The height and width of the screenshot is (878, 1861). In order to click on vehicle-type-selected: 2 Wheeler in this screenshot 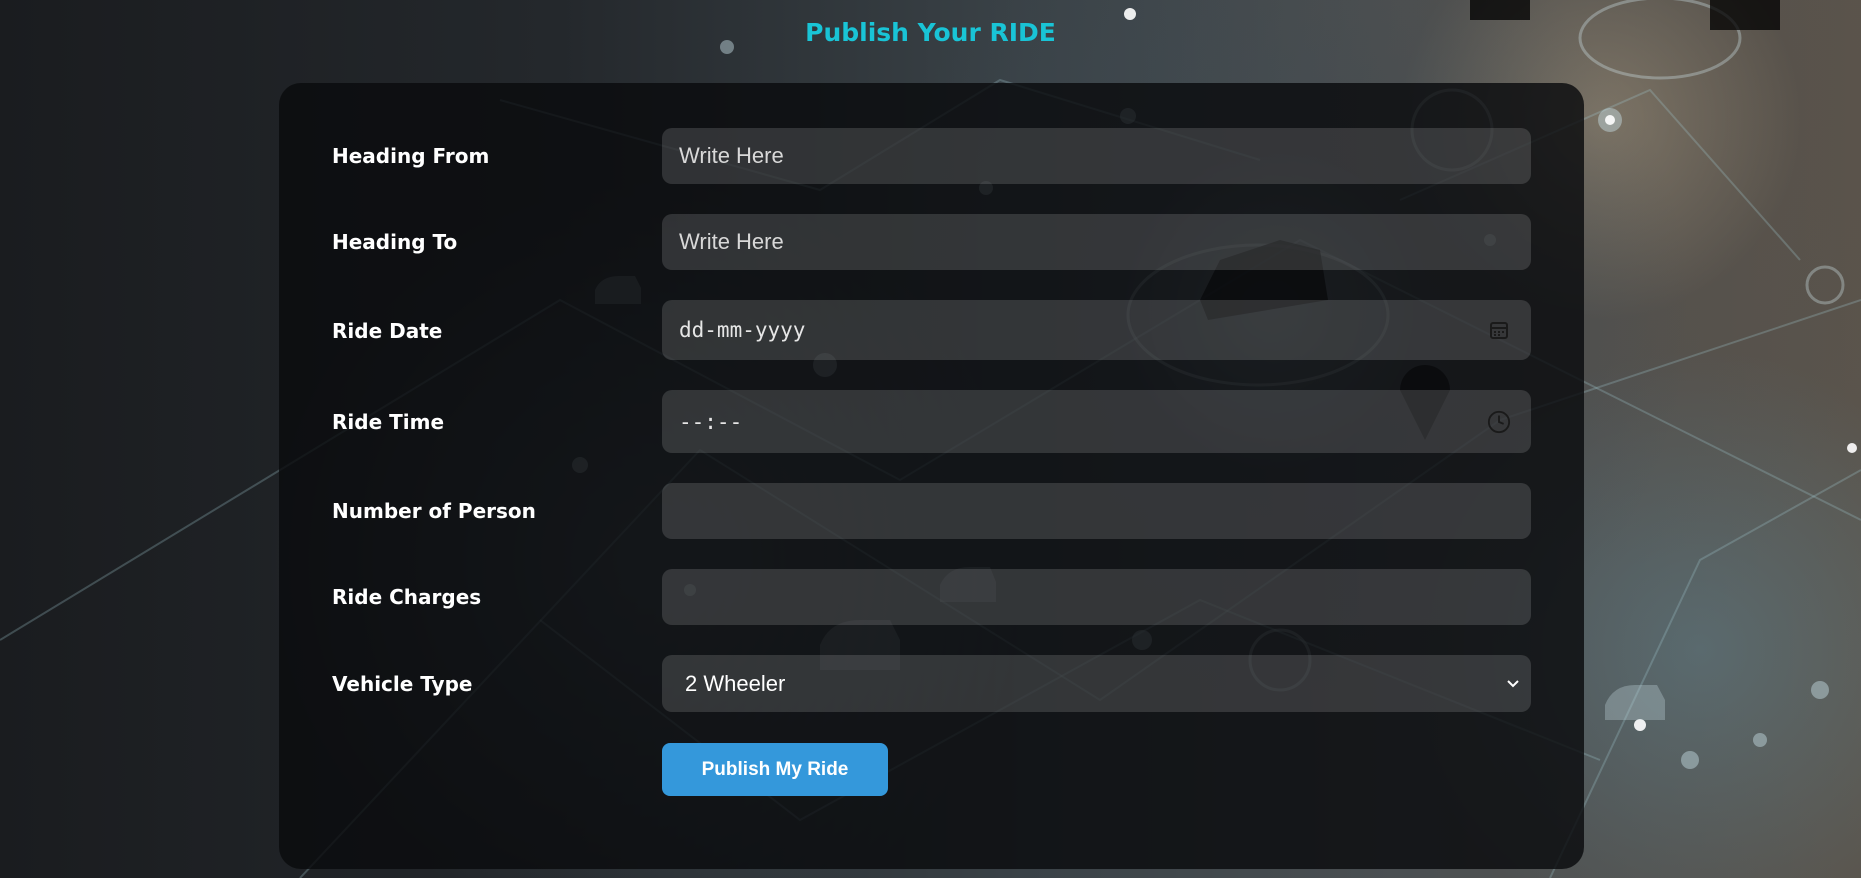, I will do `click(735, 683)`.